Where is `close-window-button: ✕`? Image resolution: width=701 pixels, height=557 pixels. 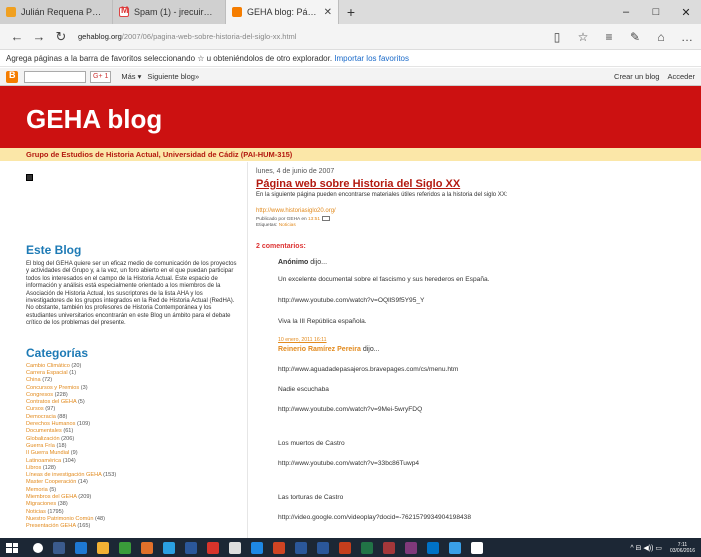 close-window-button: ✕ is located at coordinates (686, 12).